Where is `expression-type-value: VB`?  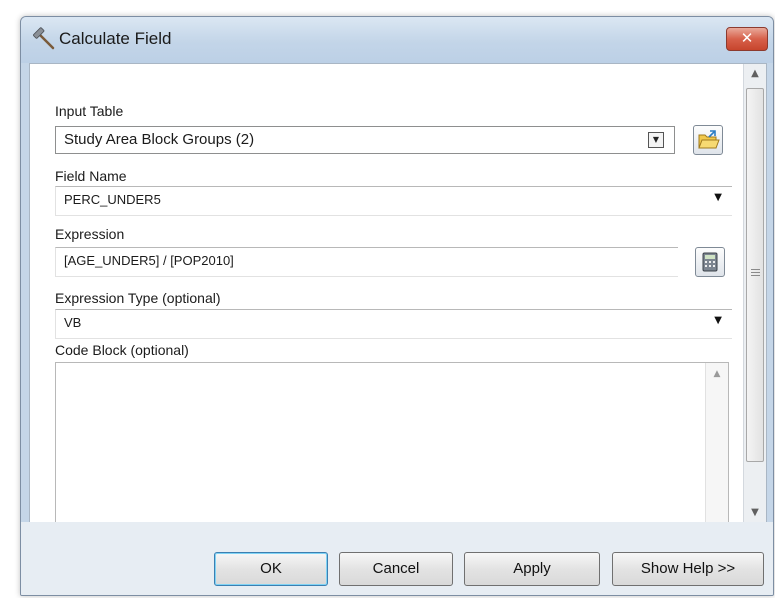 expression-type-value: VB is located at coordinates (73, 322).